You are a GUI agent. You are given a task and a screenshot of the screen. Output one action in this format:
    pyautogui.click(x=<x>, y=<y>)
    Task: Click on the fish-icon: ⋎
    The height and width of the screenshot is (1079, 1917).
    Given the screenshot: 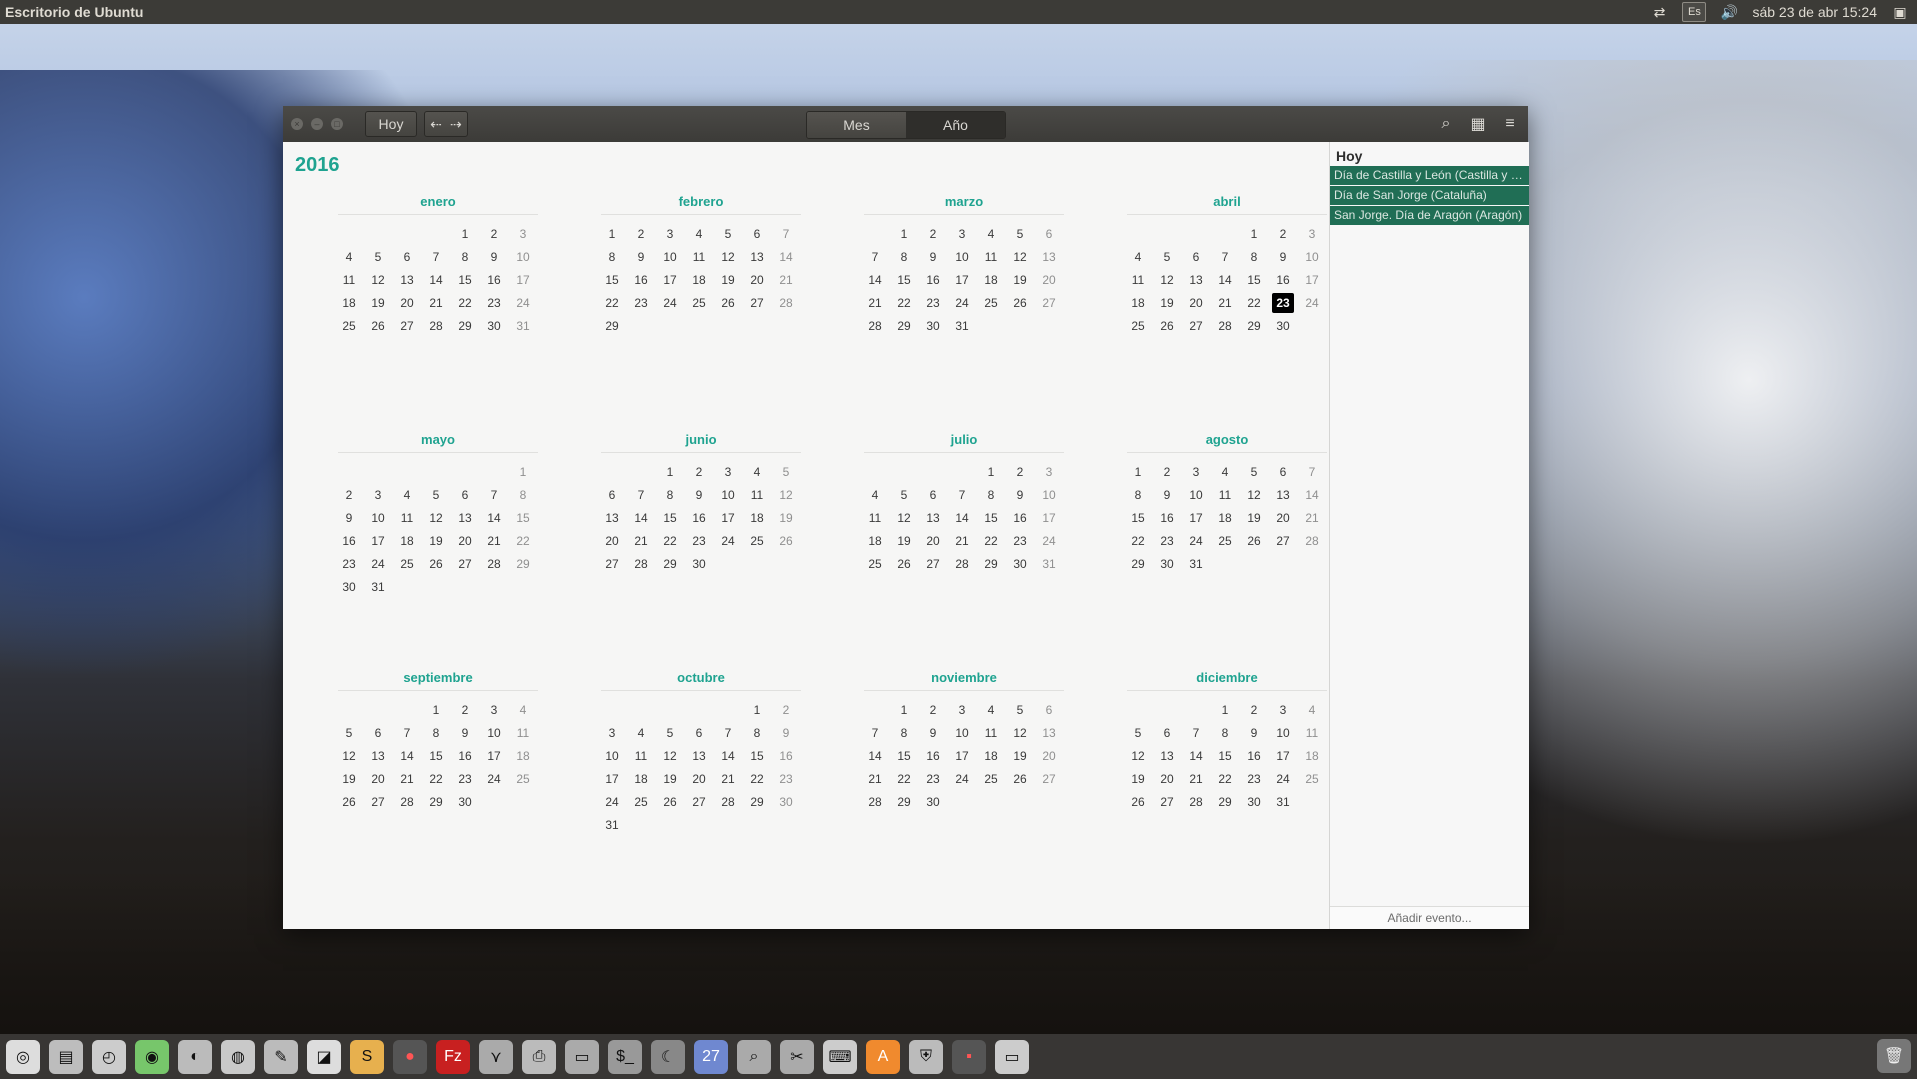 What is the action you would take?
    pyautogui.click(x=496, y=1056)
    